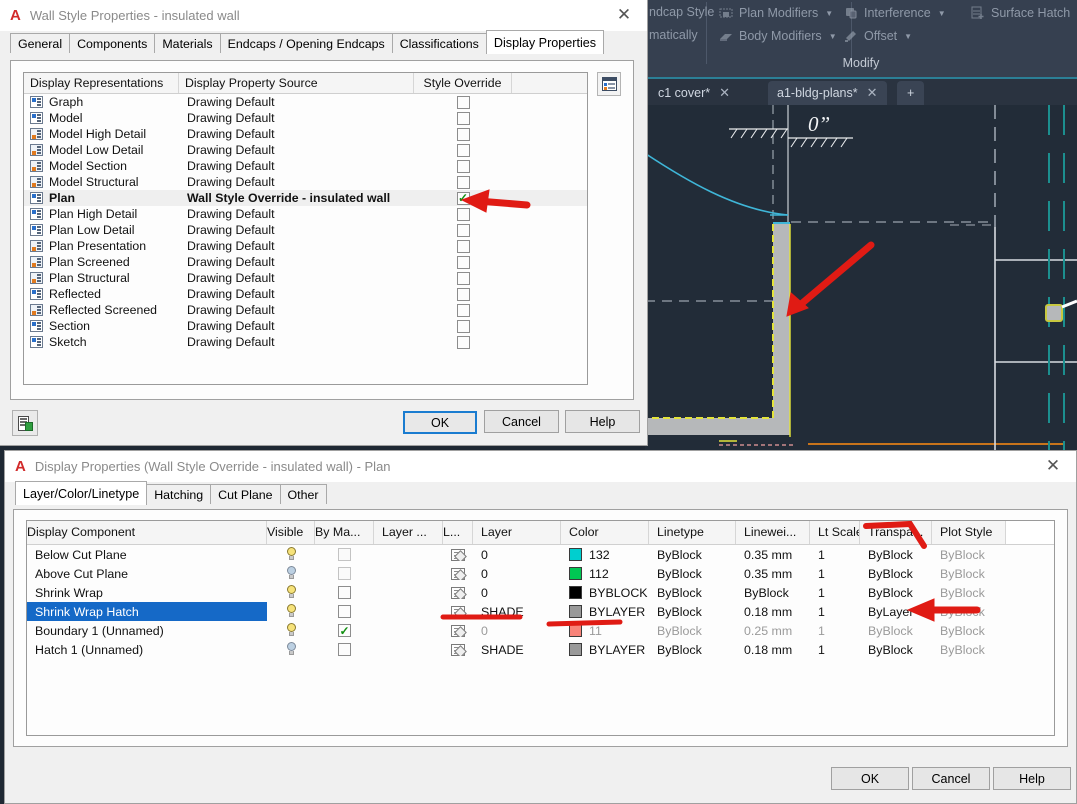 This screenshot has width=1077, height=804. Describe the element at coordinates (305, 310) in the screenshot. I see `display-representation-row: Reflected Screened Drawing Default` at that location.